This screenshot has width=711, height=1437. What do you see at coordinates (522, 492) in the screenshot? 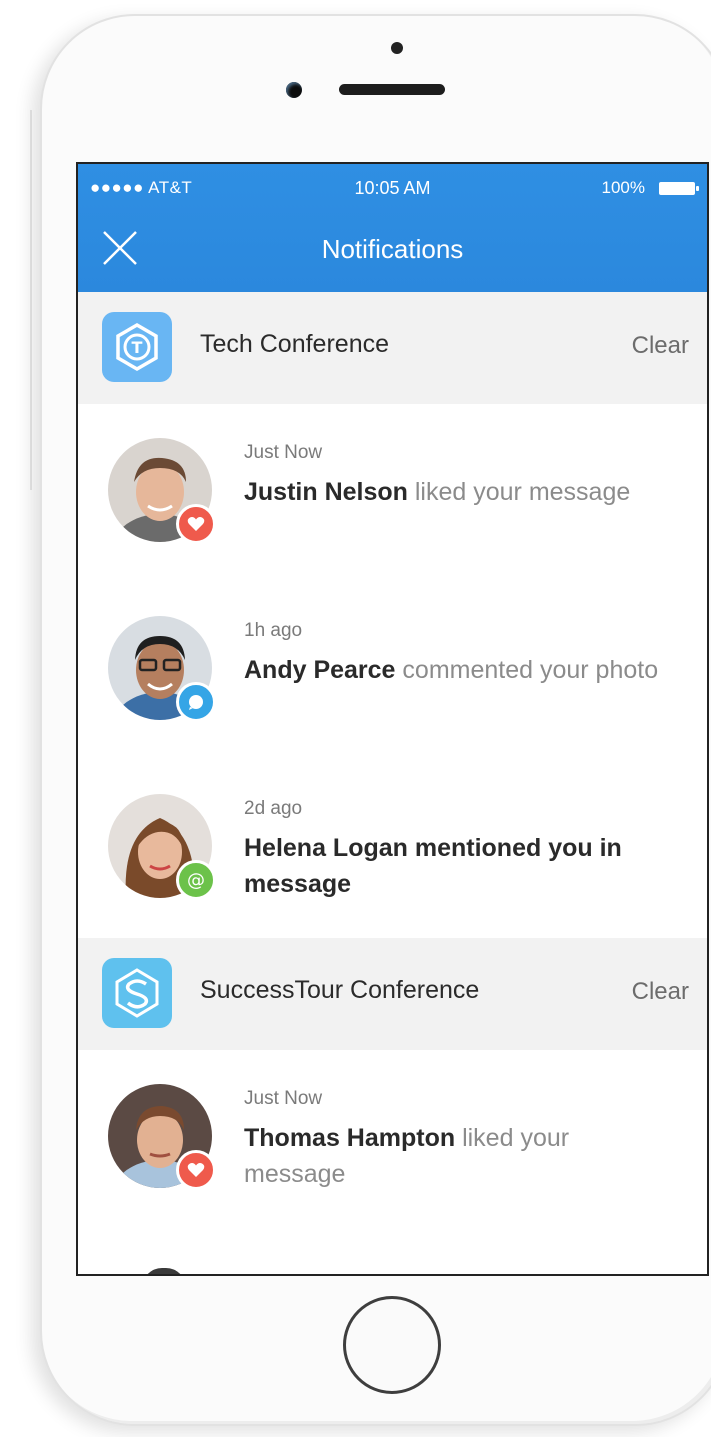
I see `notification-action: liked your message` at bounding box center [522, 492].